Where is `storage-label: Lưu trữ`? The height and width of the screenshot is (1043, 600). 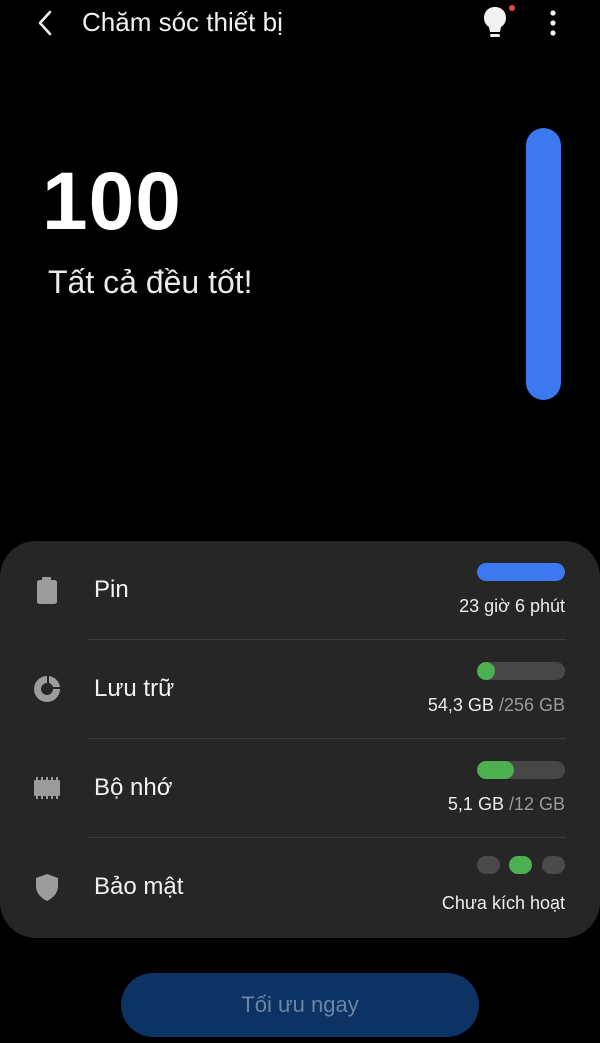 storage-label: Lưu trữ is located at coordinates (134, 688).